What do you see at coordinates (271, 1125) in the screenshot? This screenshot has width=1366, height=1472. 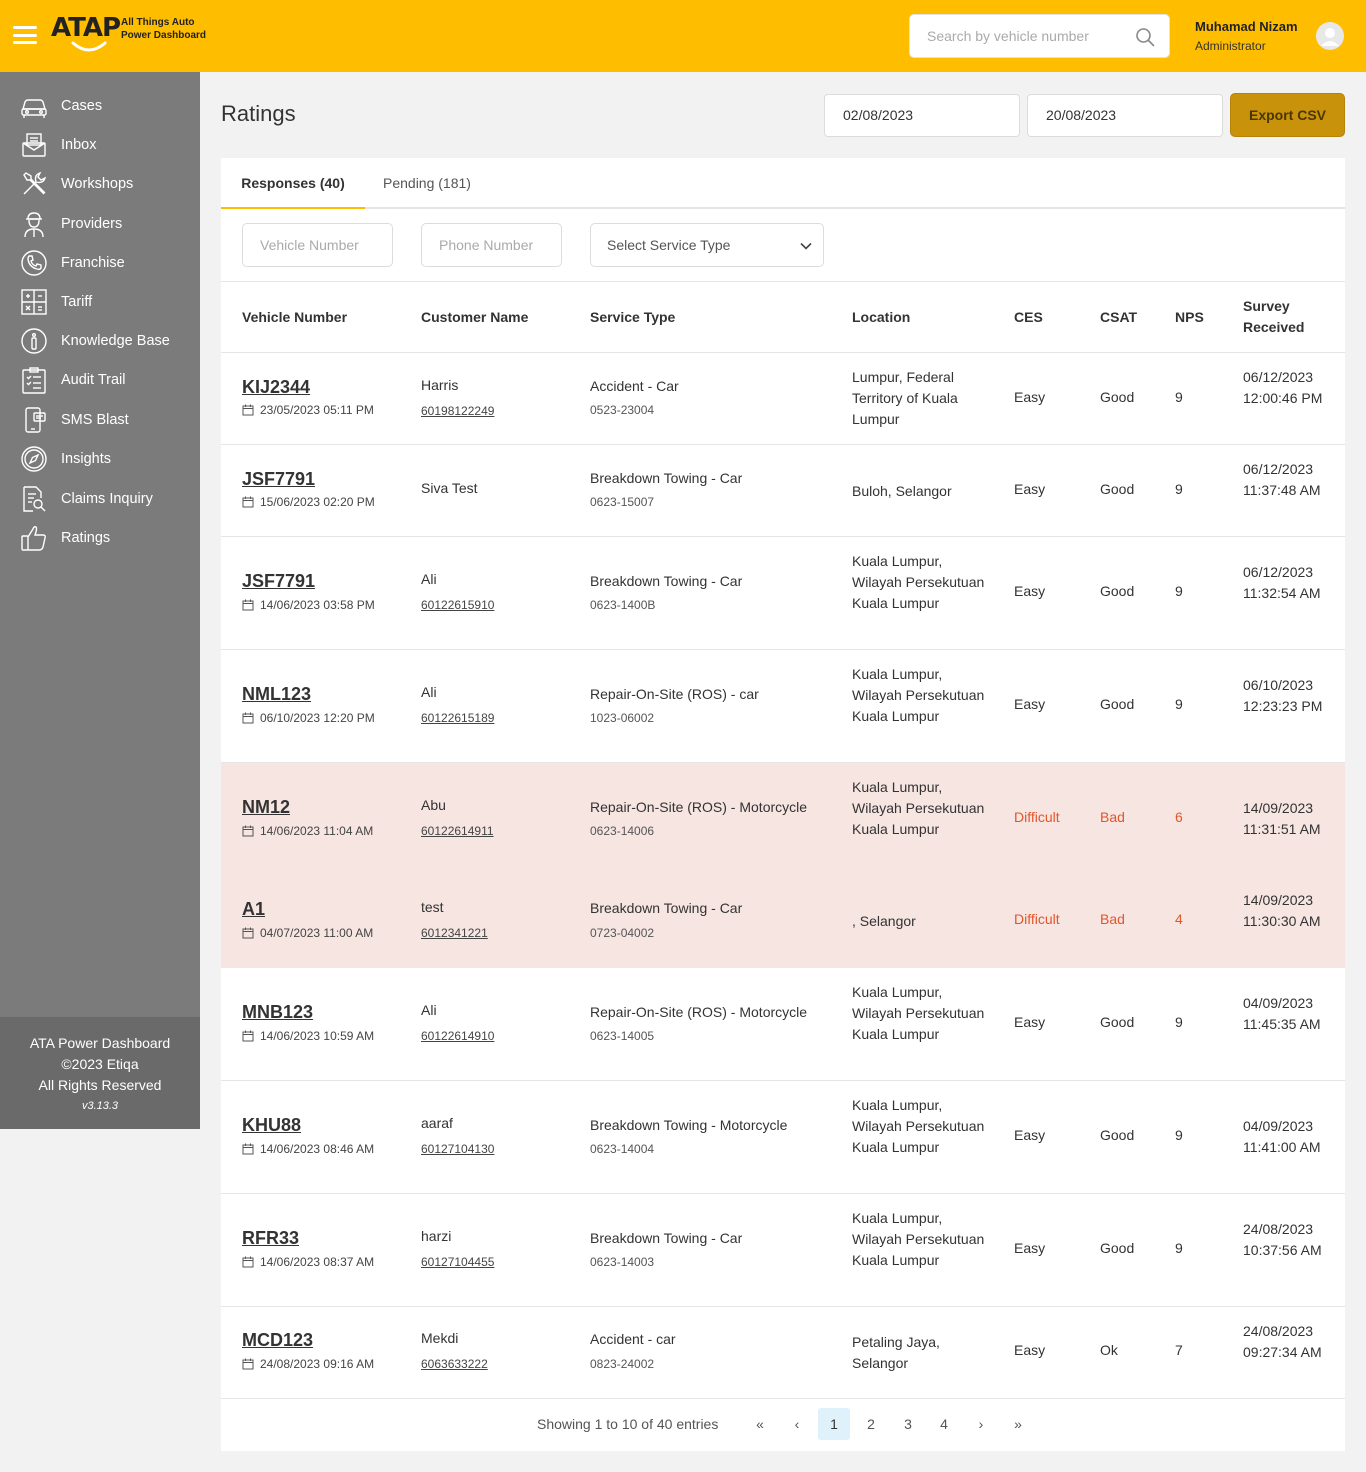 I see `vehicle-number-link: KHU88` at bounding box center [271, 1125].